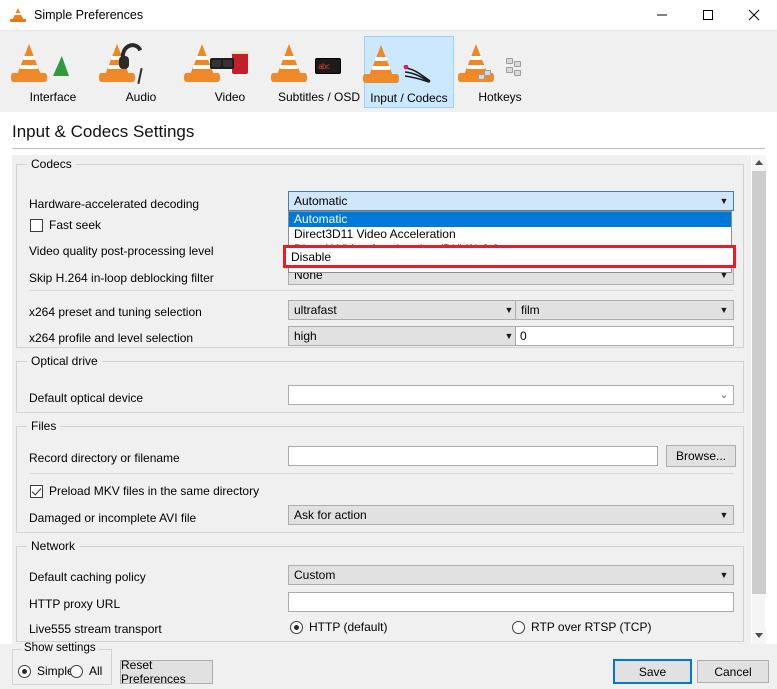  I want to click on window-title: Simple Preferences, so click(89, 15).